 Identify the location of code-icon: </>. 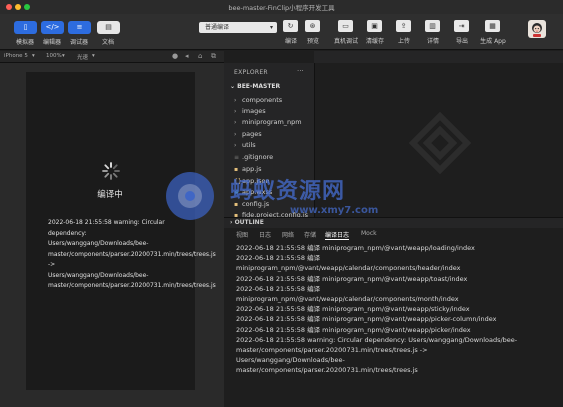
(52, 27).